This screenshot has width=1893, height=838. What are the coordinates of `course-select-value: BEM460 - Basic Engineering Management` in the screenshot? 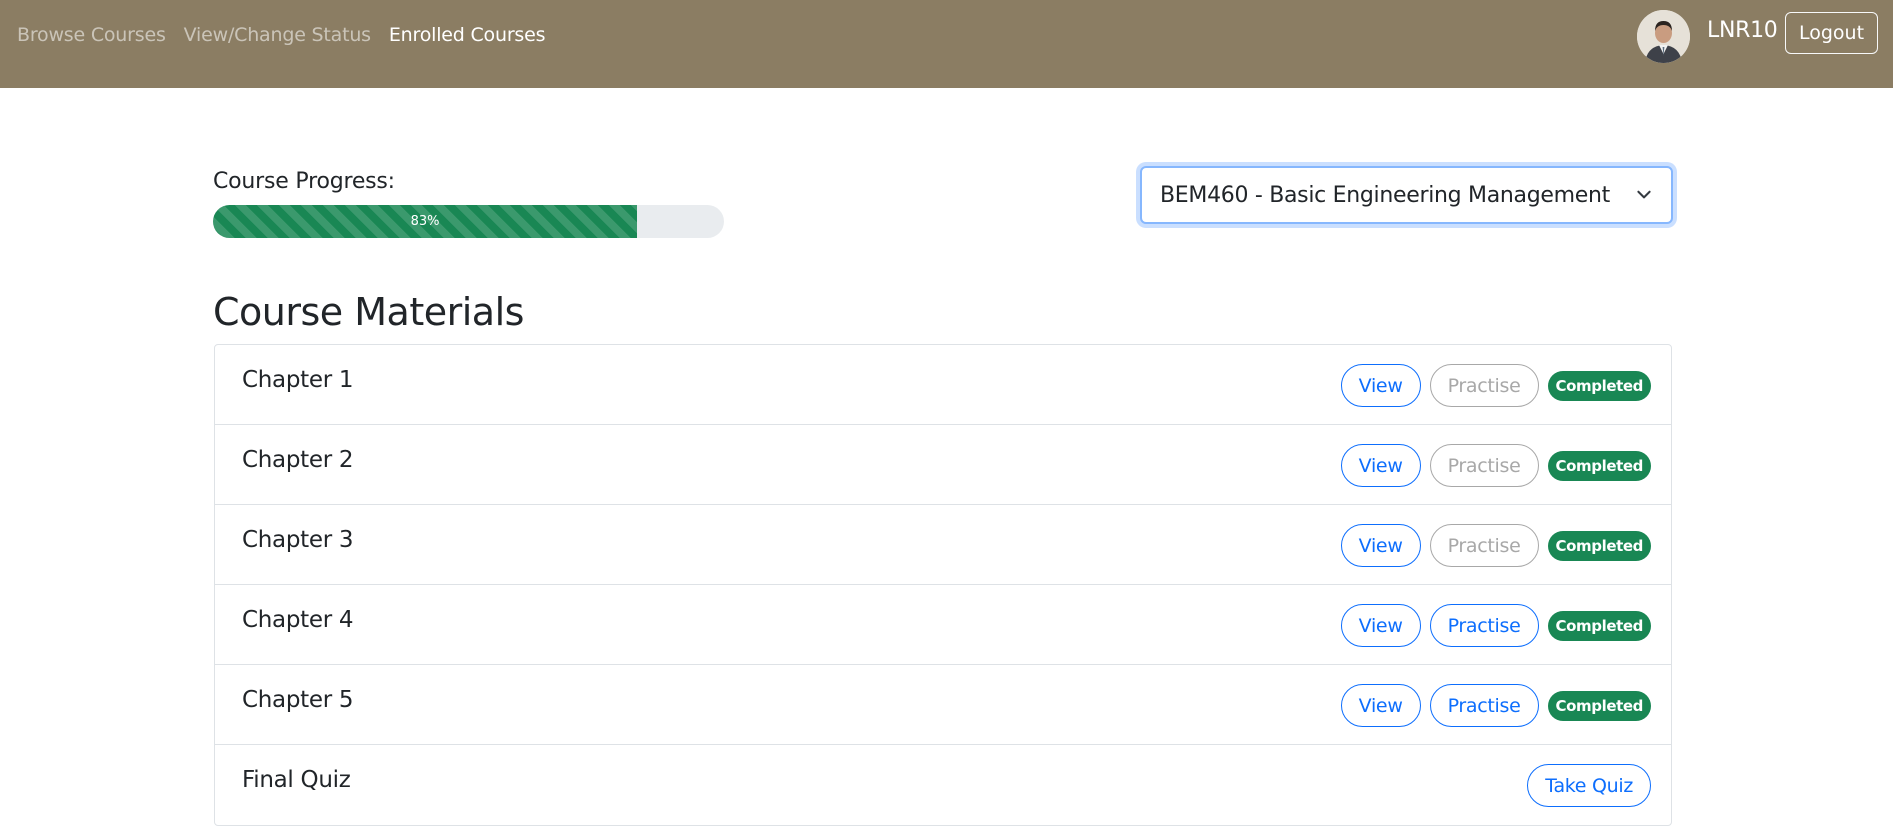 It's located at (1385, 195).